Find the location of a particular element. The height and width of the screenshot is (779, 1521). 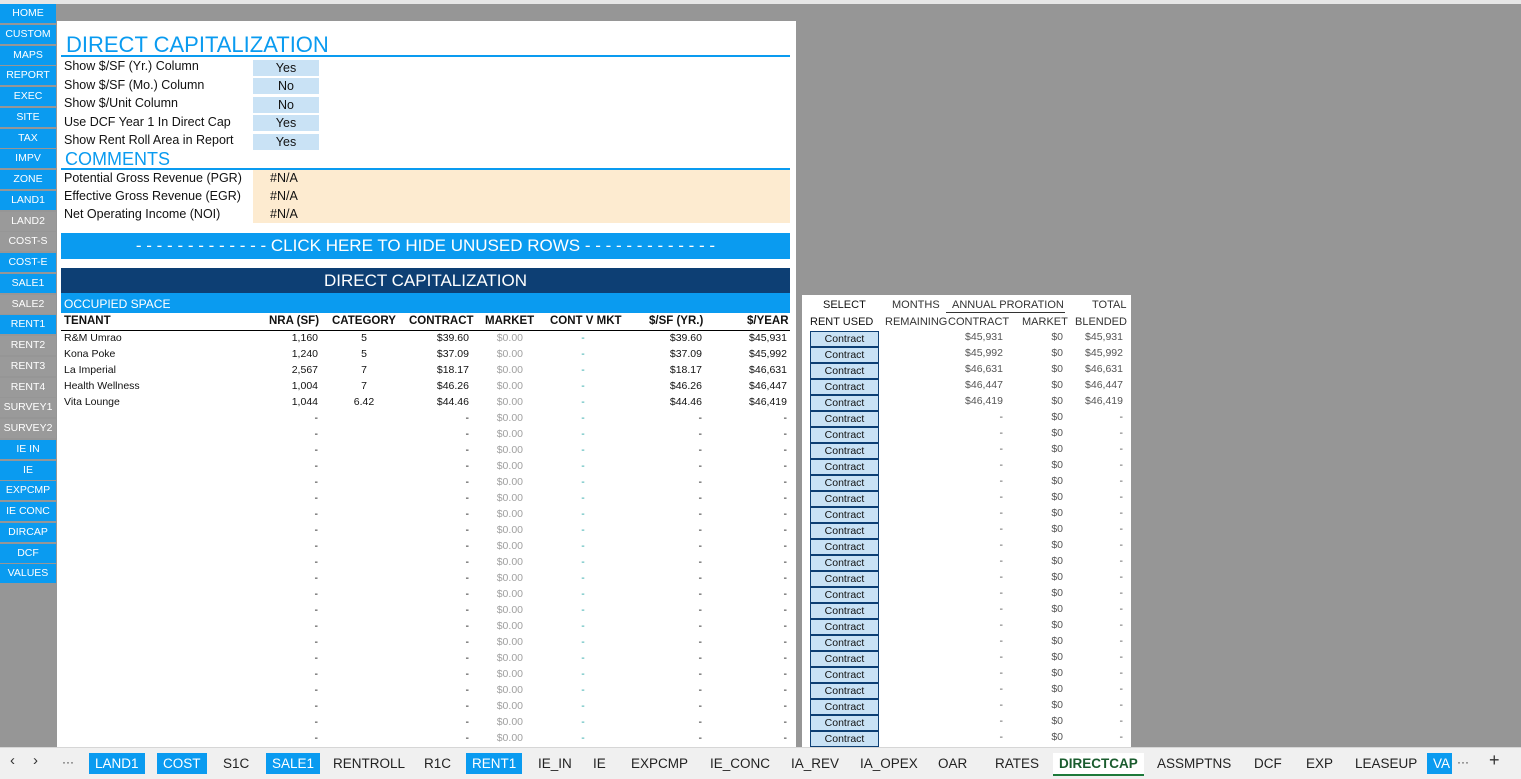

nav-rent2-button: RENT2 is located at coordinates (28, 345).